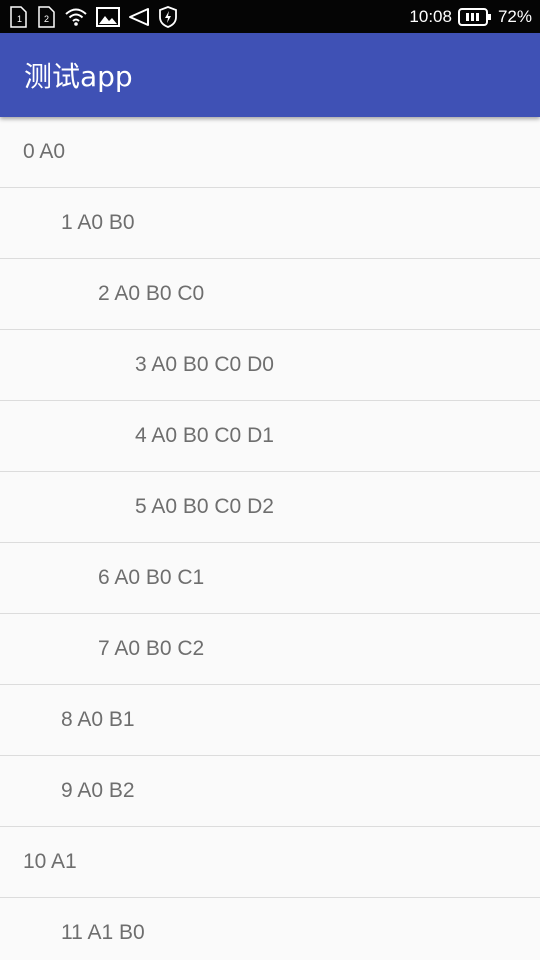 Image resolution: width=540 pixels, height=960 pixels. What do you see at coordinates (270, 929) in the screenshot?
I see `list-item: 11 A1 B0` at bounding box center [270, 929].